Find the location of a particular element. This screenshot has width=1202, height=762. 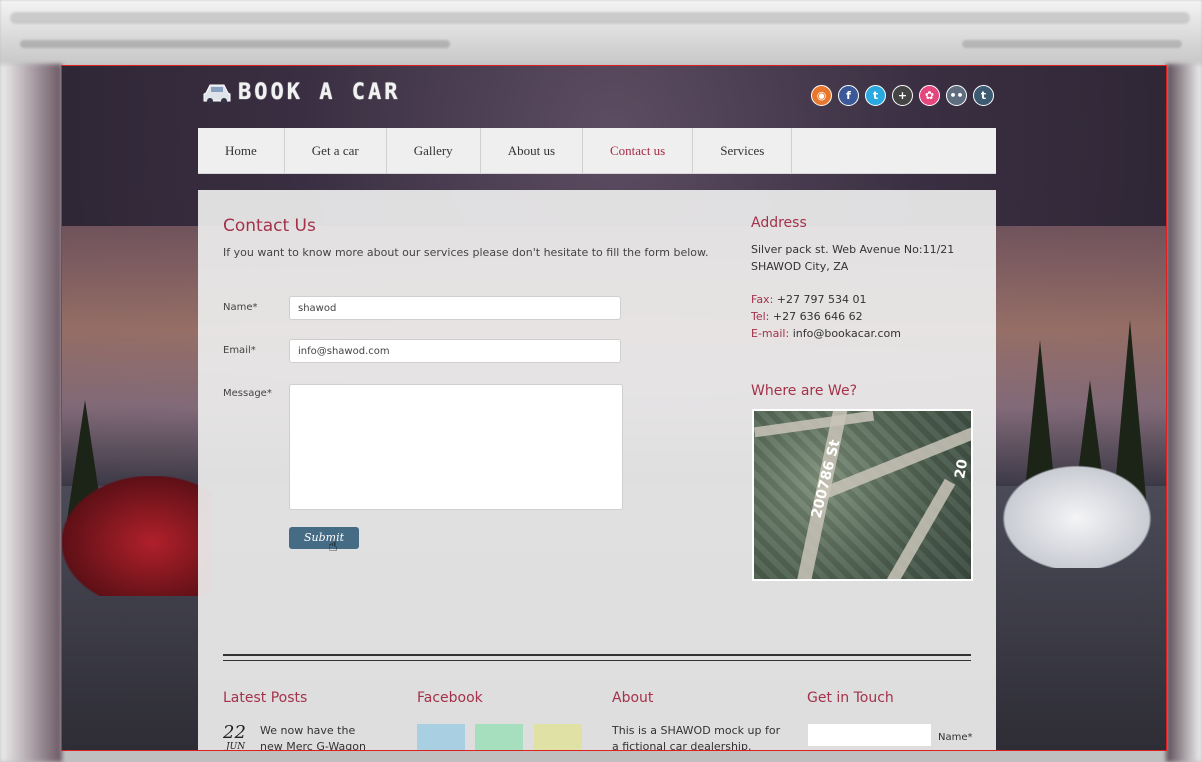

submit-button: Submit is located at coordinates (324, 538).